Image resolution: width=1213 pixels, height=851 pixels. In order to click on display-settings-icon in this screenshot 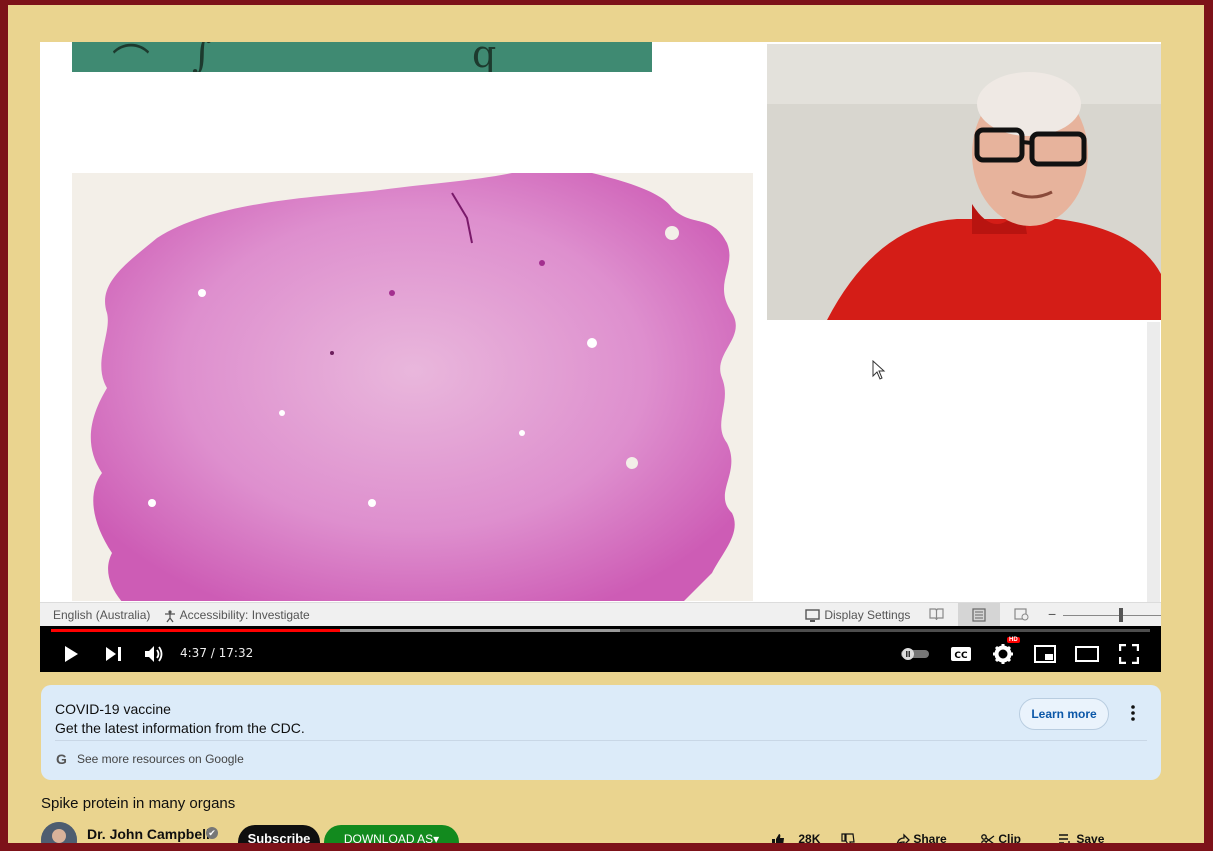, I will do `click(812, 615)`.